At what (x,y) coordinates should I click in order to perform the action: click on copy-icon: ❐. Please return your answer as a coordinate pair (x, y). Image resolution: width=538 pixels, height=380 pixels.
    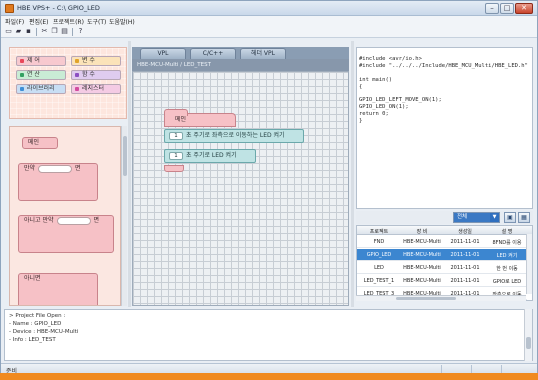
    Looking at the image, I should click on (54, 31).